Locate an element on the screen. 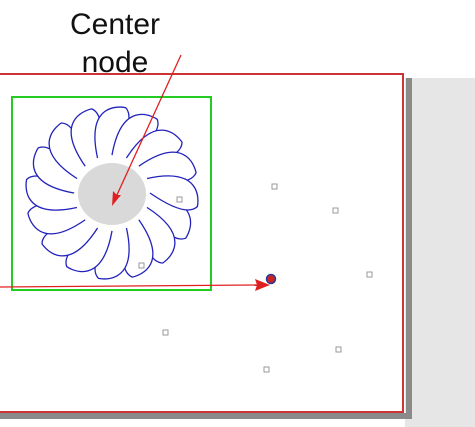 The width and height of the screenshot is (475, 427). outer-gray-area is located at coordinates (440, 252).